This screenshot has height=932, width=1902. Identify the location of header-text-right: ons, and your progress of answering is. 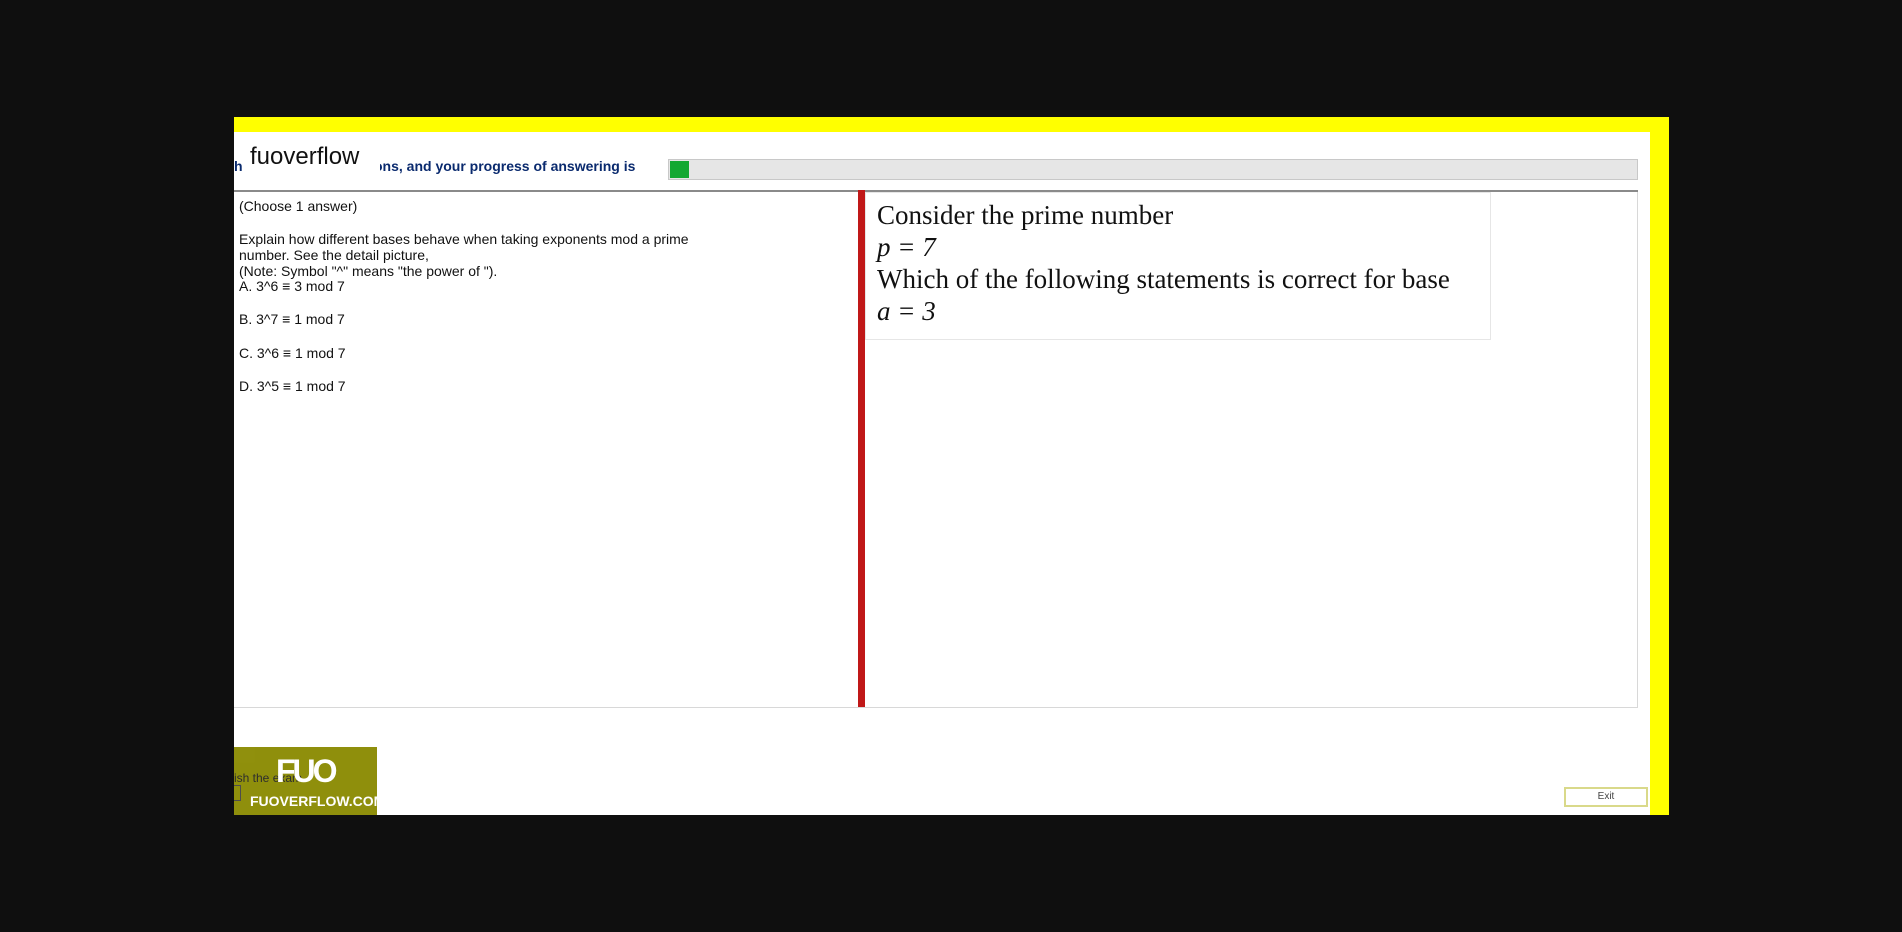
(505, 166).